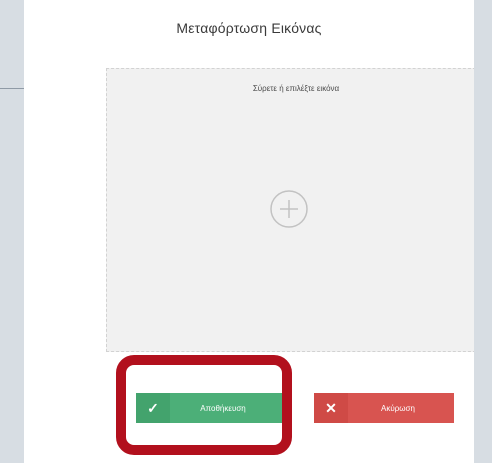  What do you see at coordinates (483, 231) in the screenshot?
I see `background-right-strip` at bounding box center [483, 231].